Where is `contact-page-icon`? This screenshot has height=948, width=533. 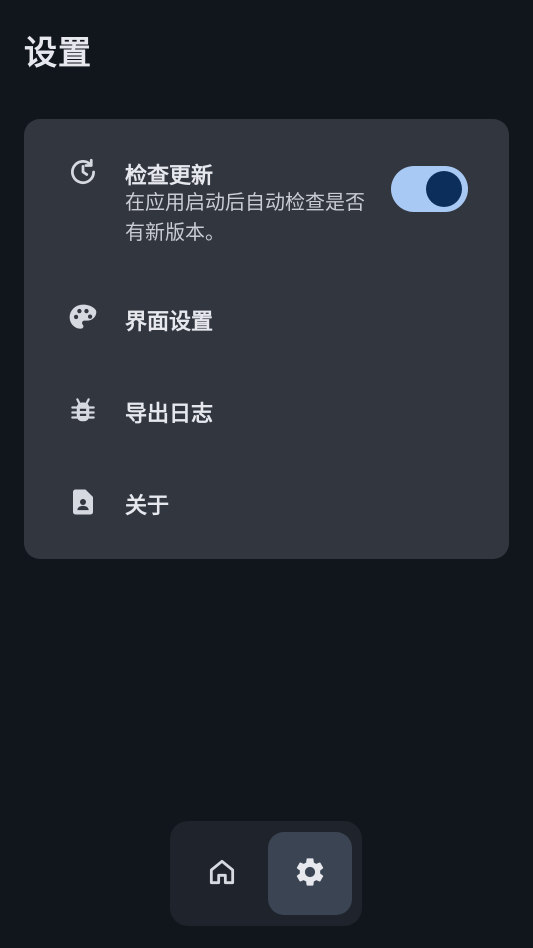
contact-page-icon is located at coordinates (83, 502).